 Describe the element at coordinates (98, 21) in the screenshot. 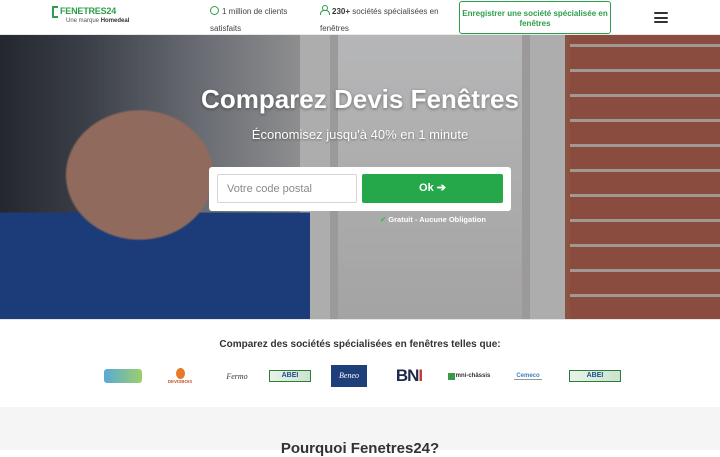

I see `logo-tagline: Une marque Homedeal` at that location.